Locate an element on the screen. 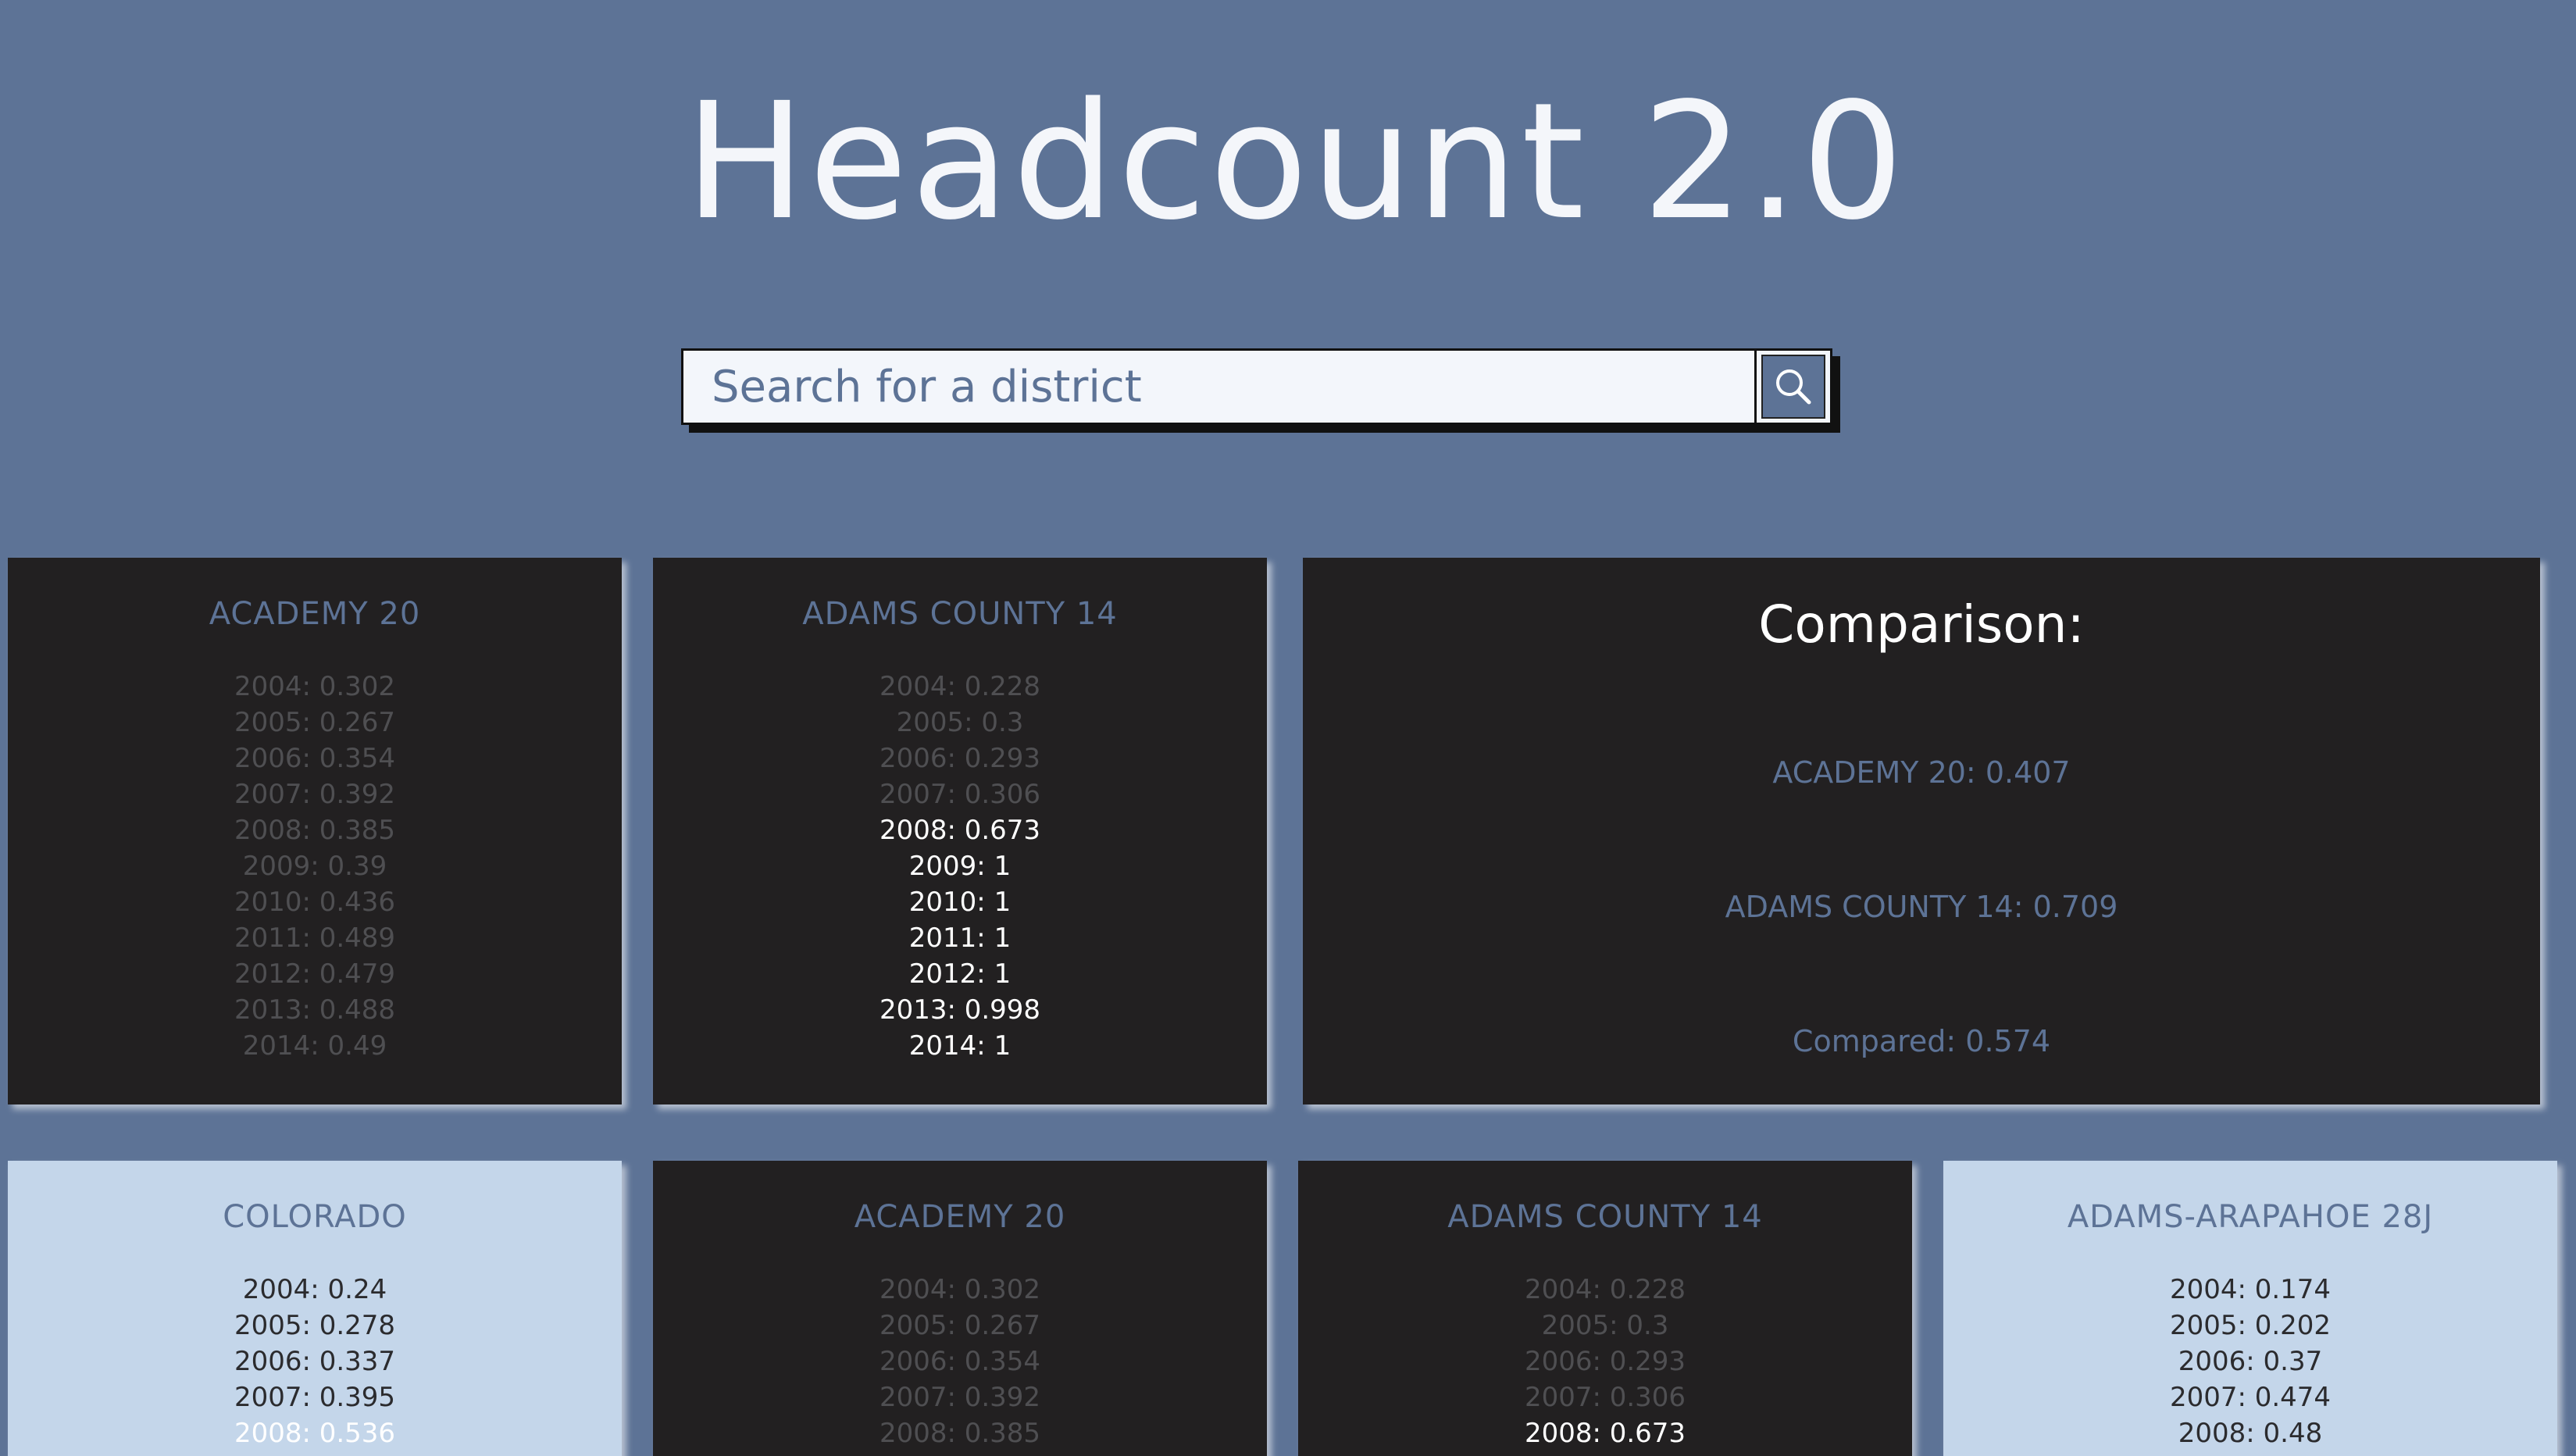  year-value: 2004: 0.174 is located at coordinates (2250, 1289).